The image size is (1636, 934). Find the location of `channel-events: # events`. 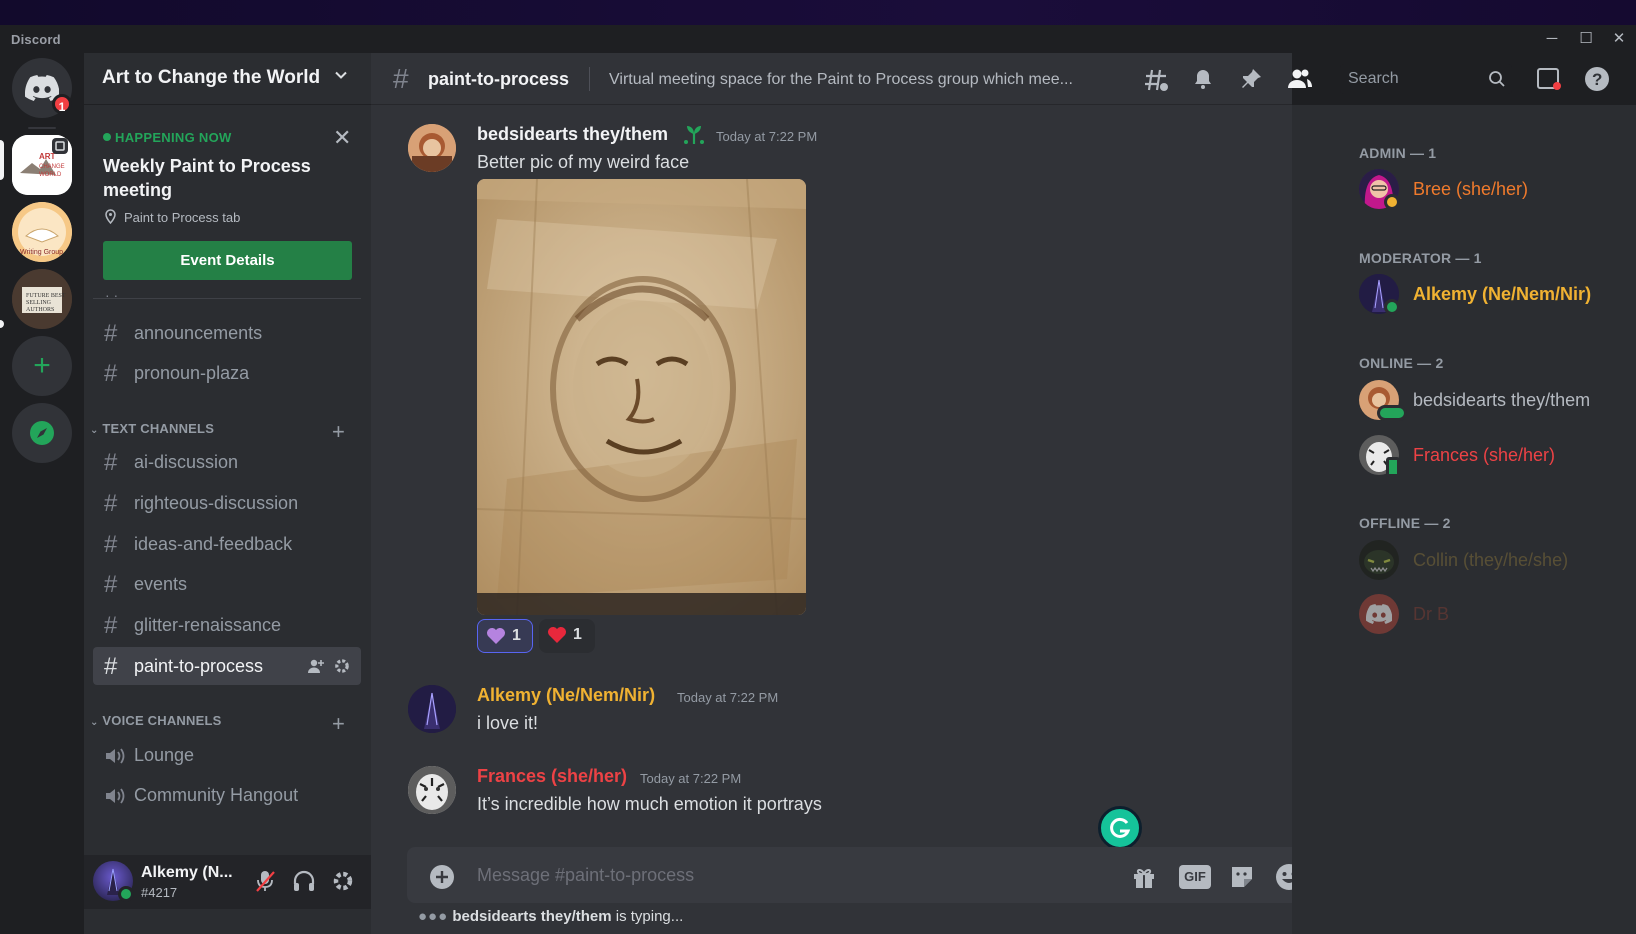

channel-events: # events is located at coordinates (227, 584).